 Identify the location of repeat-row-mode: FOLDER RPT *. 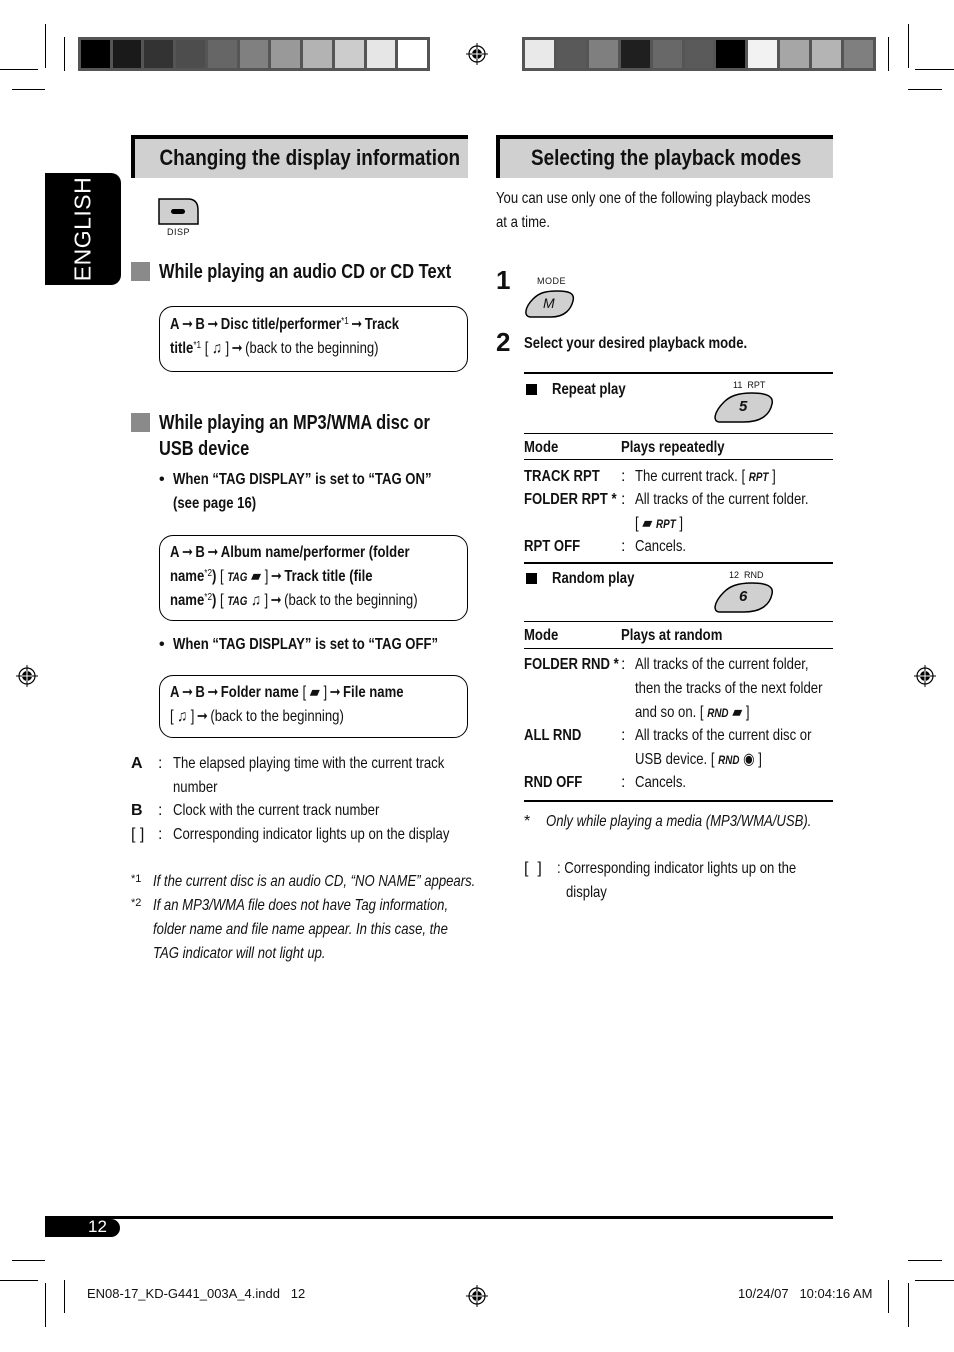
(570, 499).